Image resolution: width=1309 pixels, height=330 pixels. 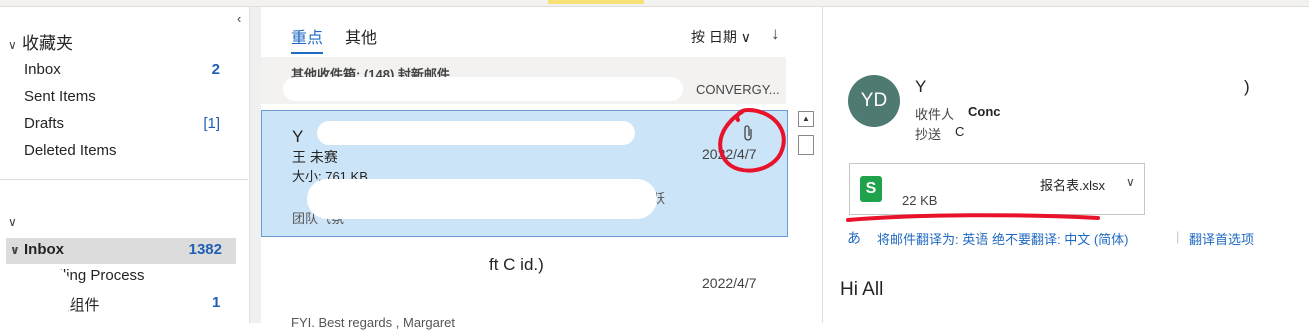 What do you see at coordinates (806, 119) in the screenshot?
I see `scroll-up-button: ▲` at bounding box center [806, 119].